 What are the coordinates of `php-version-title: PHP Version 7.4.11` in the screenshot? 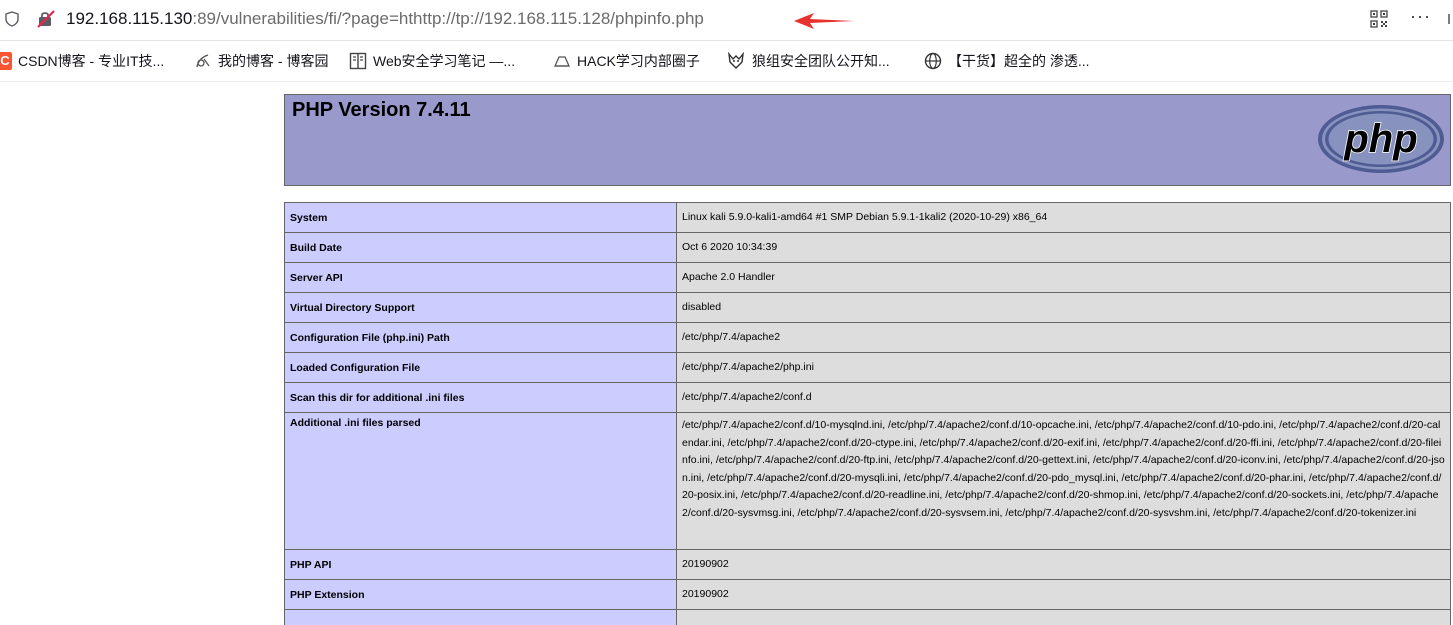 It's located at (381, 110).